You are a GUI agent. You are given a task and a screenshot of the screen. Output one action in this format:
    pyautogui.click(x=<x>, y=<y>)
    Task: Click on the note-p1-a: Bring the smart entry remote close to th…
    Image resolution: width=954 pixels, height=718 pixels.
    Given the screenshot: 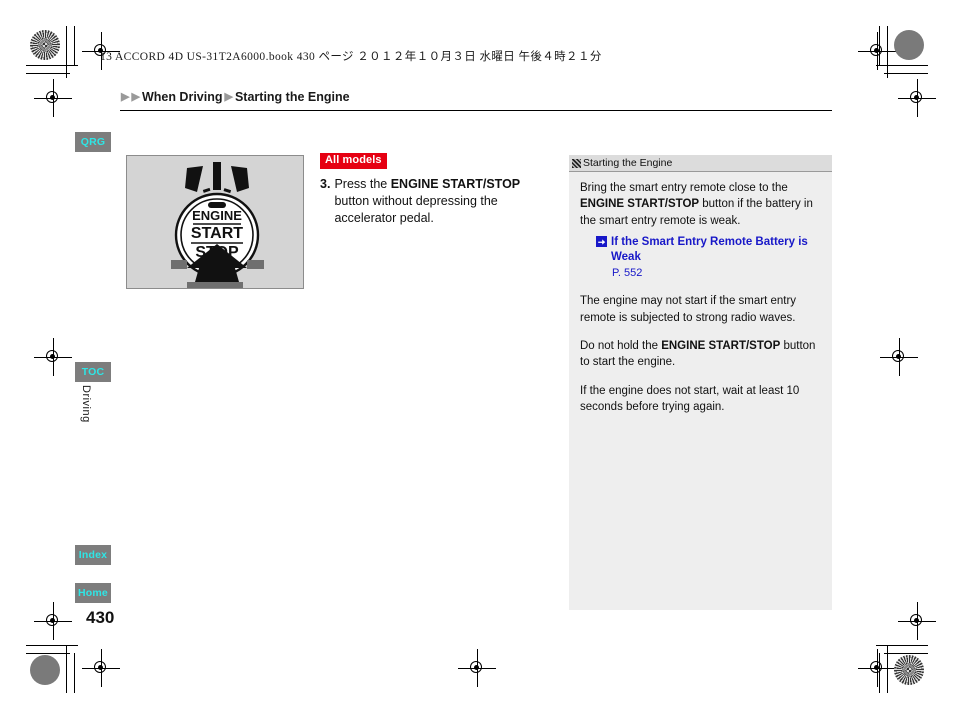 What is the action you would take?
    pyautogui.click(x=684, y=188)
    